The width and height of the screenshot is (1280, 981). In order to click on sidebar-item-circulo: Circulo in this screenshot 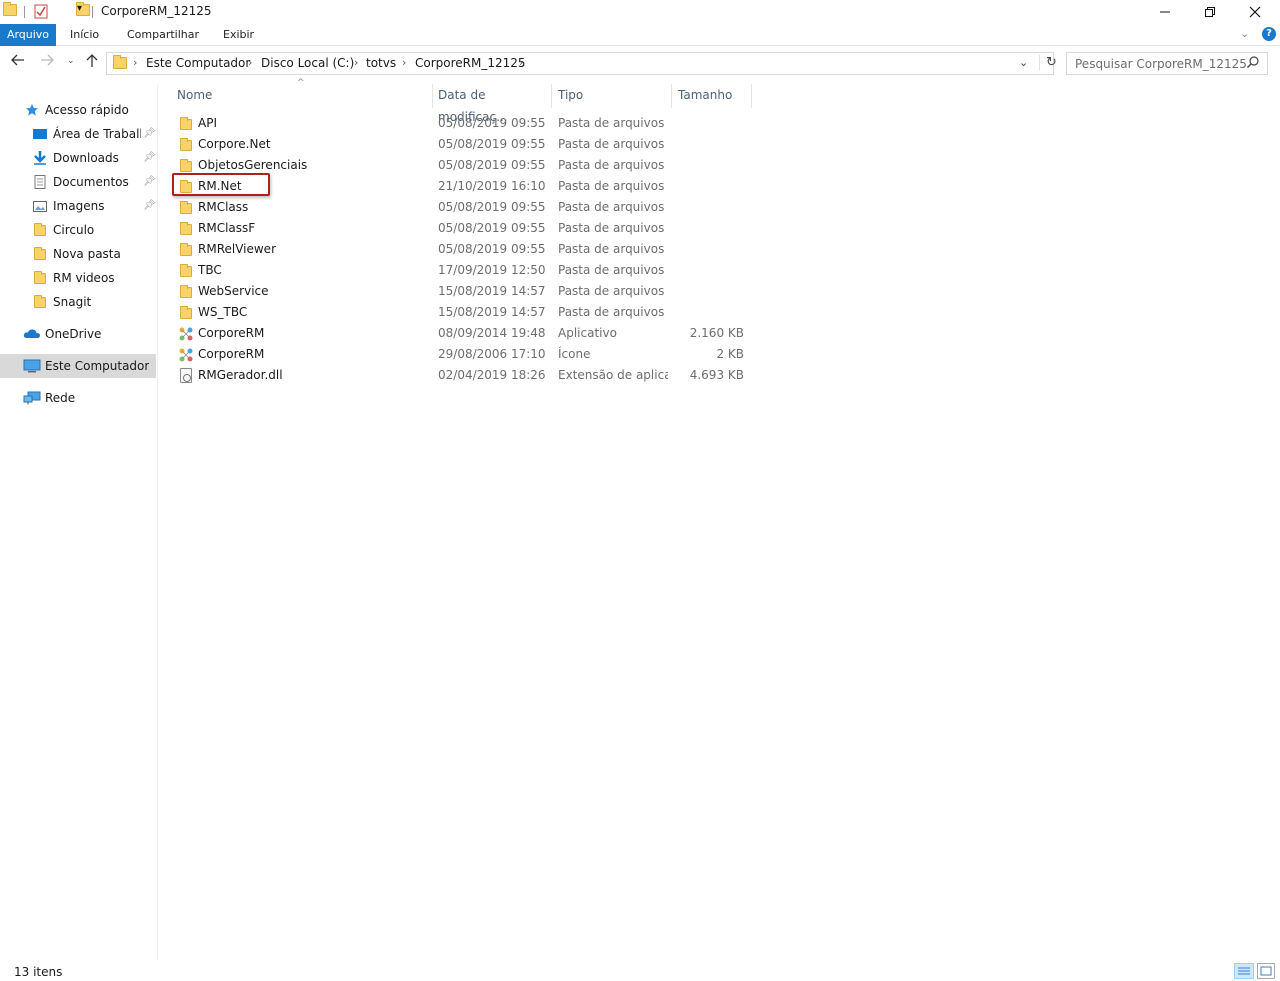, I will do `click(78, 230)`.